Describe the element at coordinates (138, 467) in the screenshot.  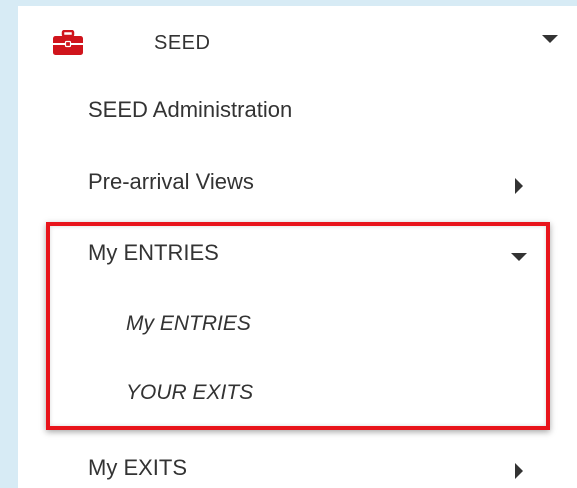
I see `menu-item-label: My EXITS` at that location.